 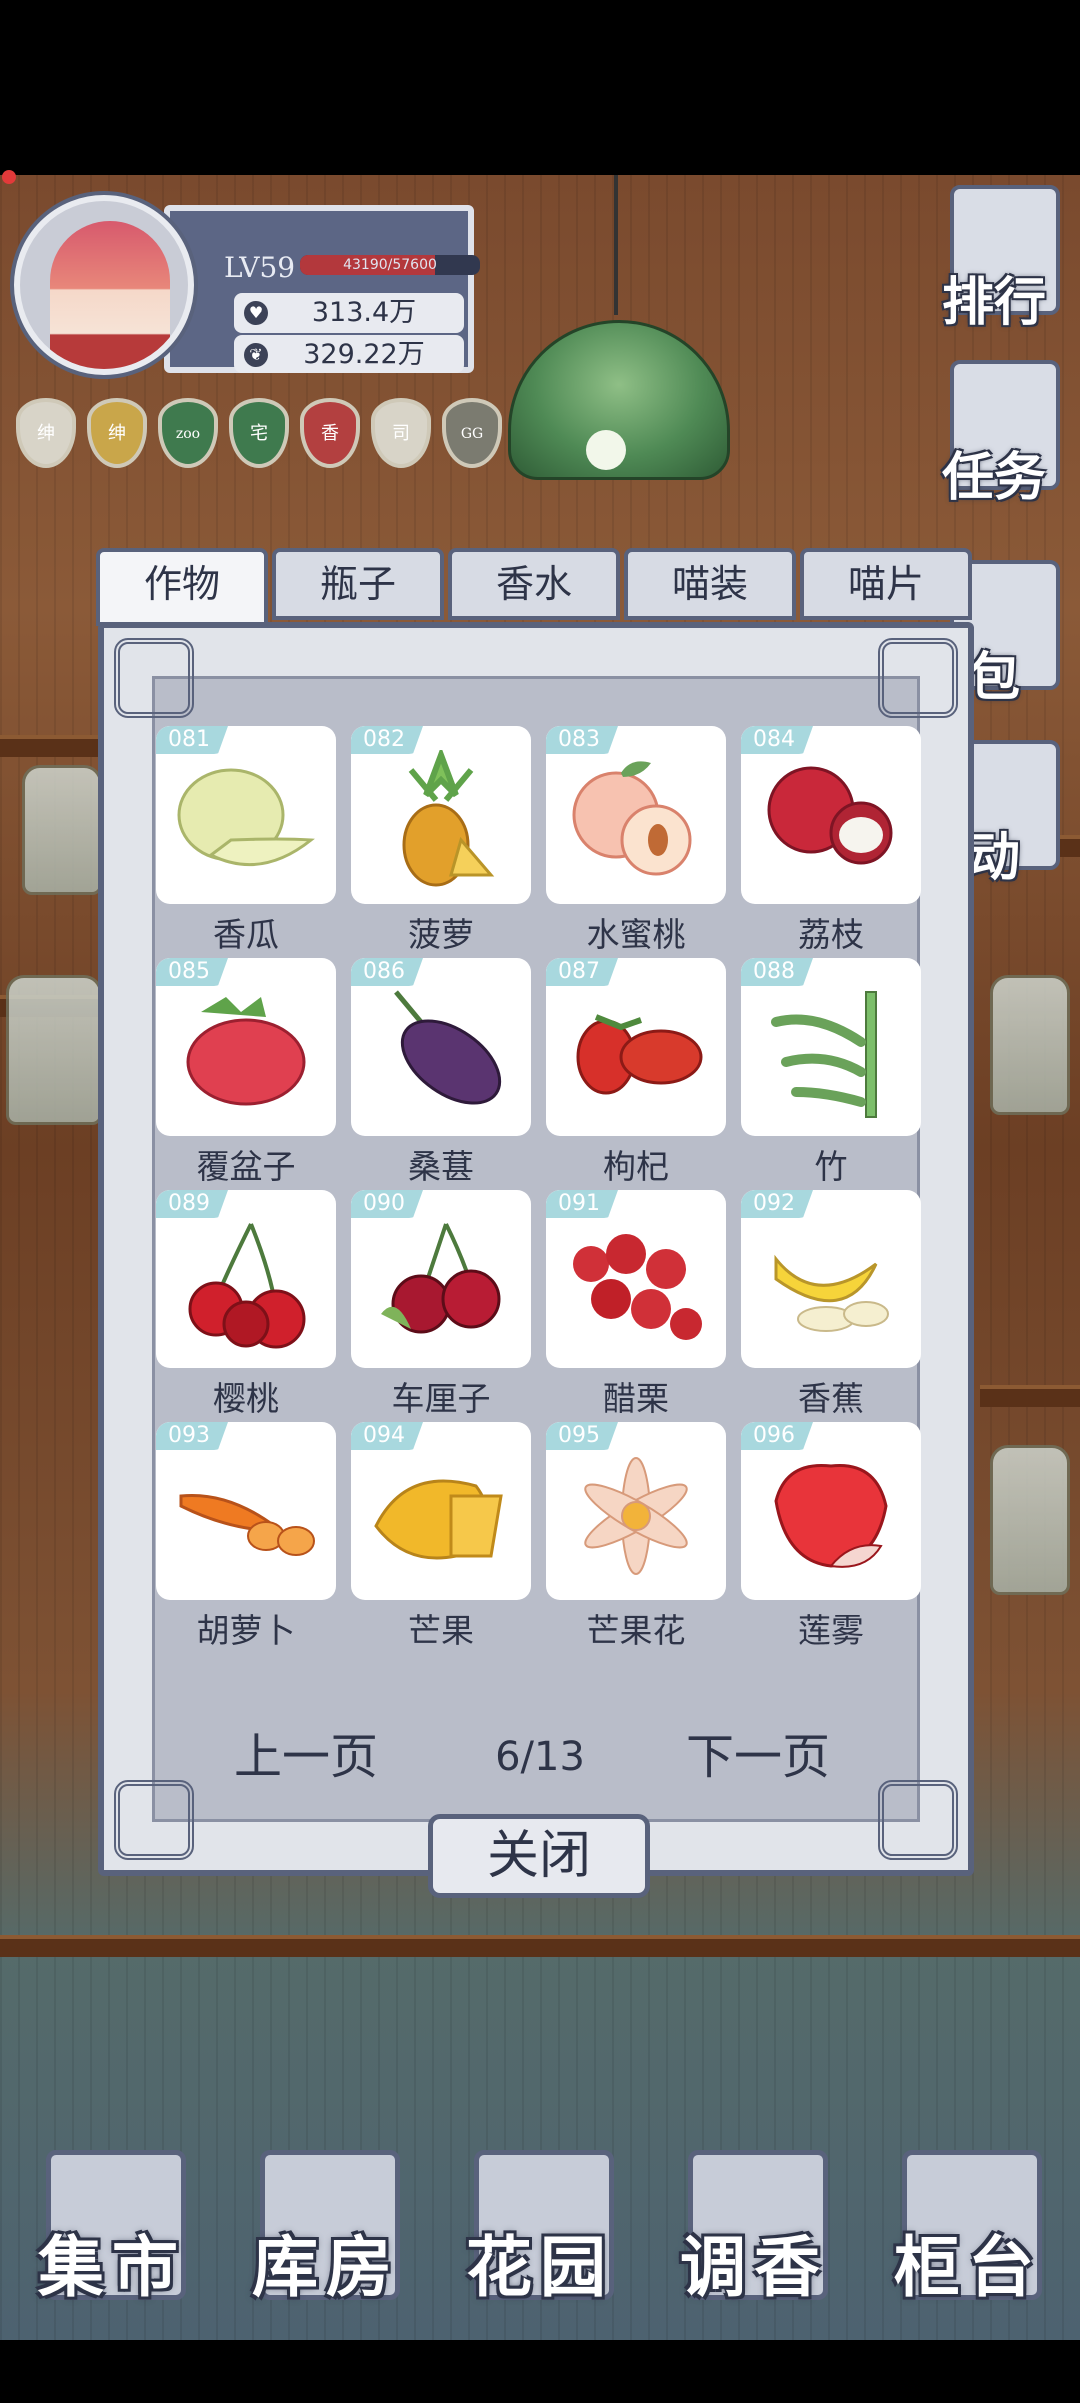 I want to click on item-cell: 096 莲雾, so click(x=831, y=1538).